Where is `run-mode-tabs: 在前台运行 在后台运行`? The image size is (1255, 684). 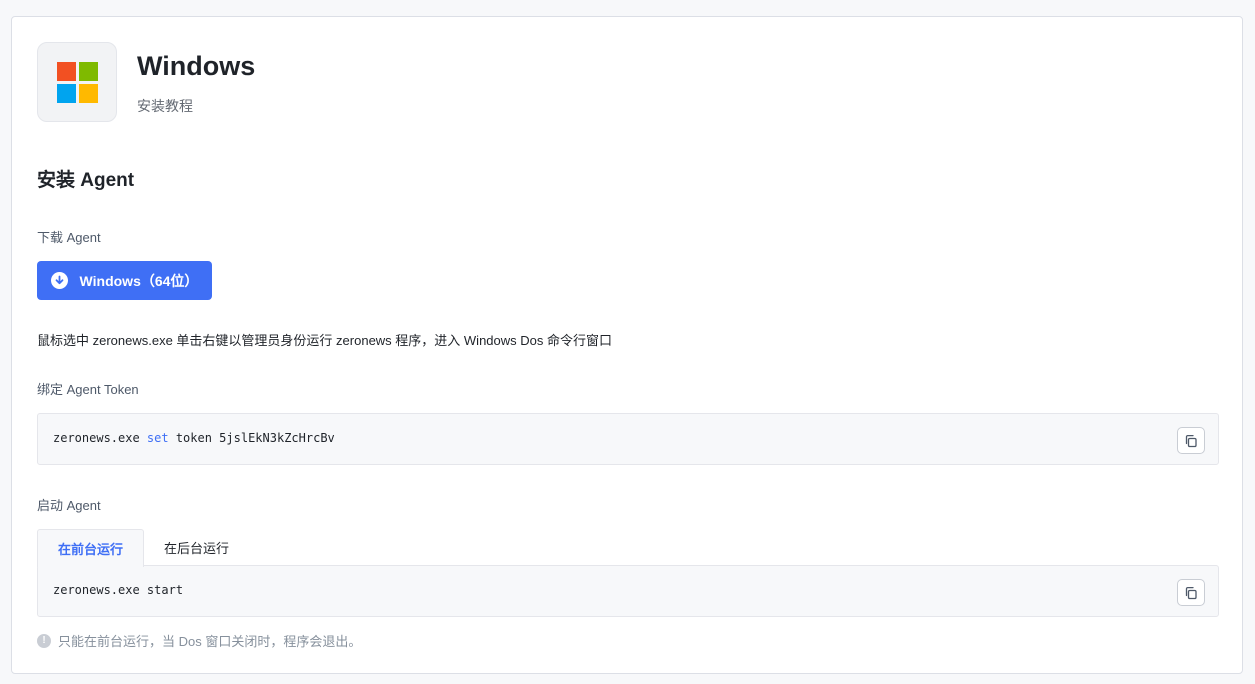 run-mode-tabs: 在前台运行 在后台运行 is located at coordinates (143, 548).